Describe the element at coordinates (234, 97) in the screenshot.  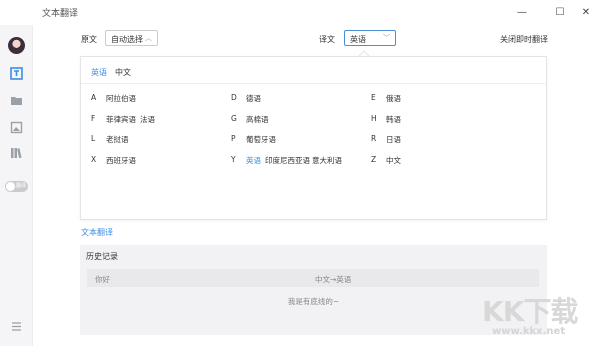
I see `letter-label: D` at that location.